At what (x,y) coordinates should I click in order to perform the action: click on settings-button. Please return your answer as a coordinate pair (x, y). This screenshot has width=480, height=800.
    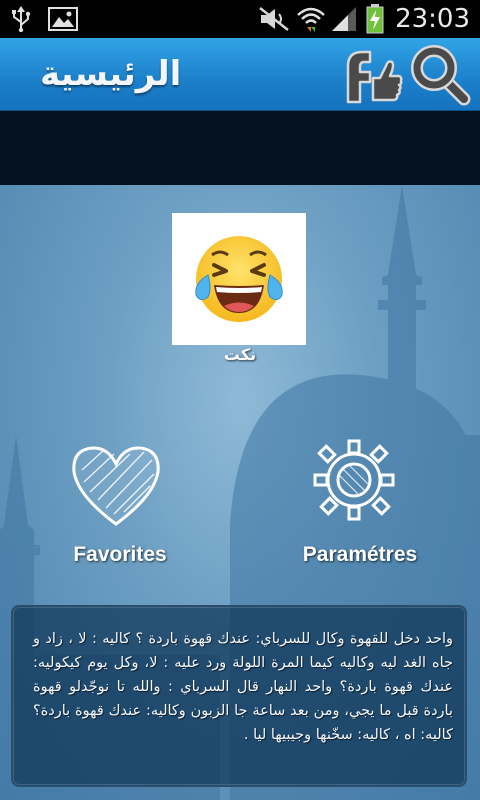
    Looking at the image, I should click on (354, 480).